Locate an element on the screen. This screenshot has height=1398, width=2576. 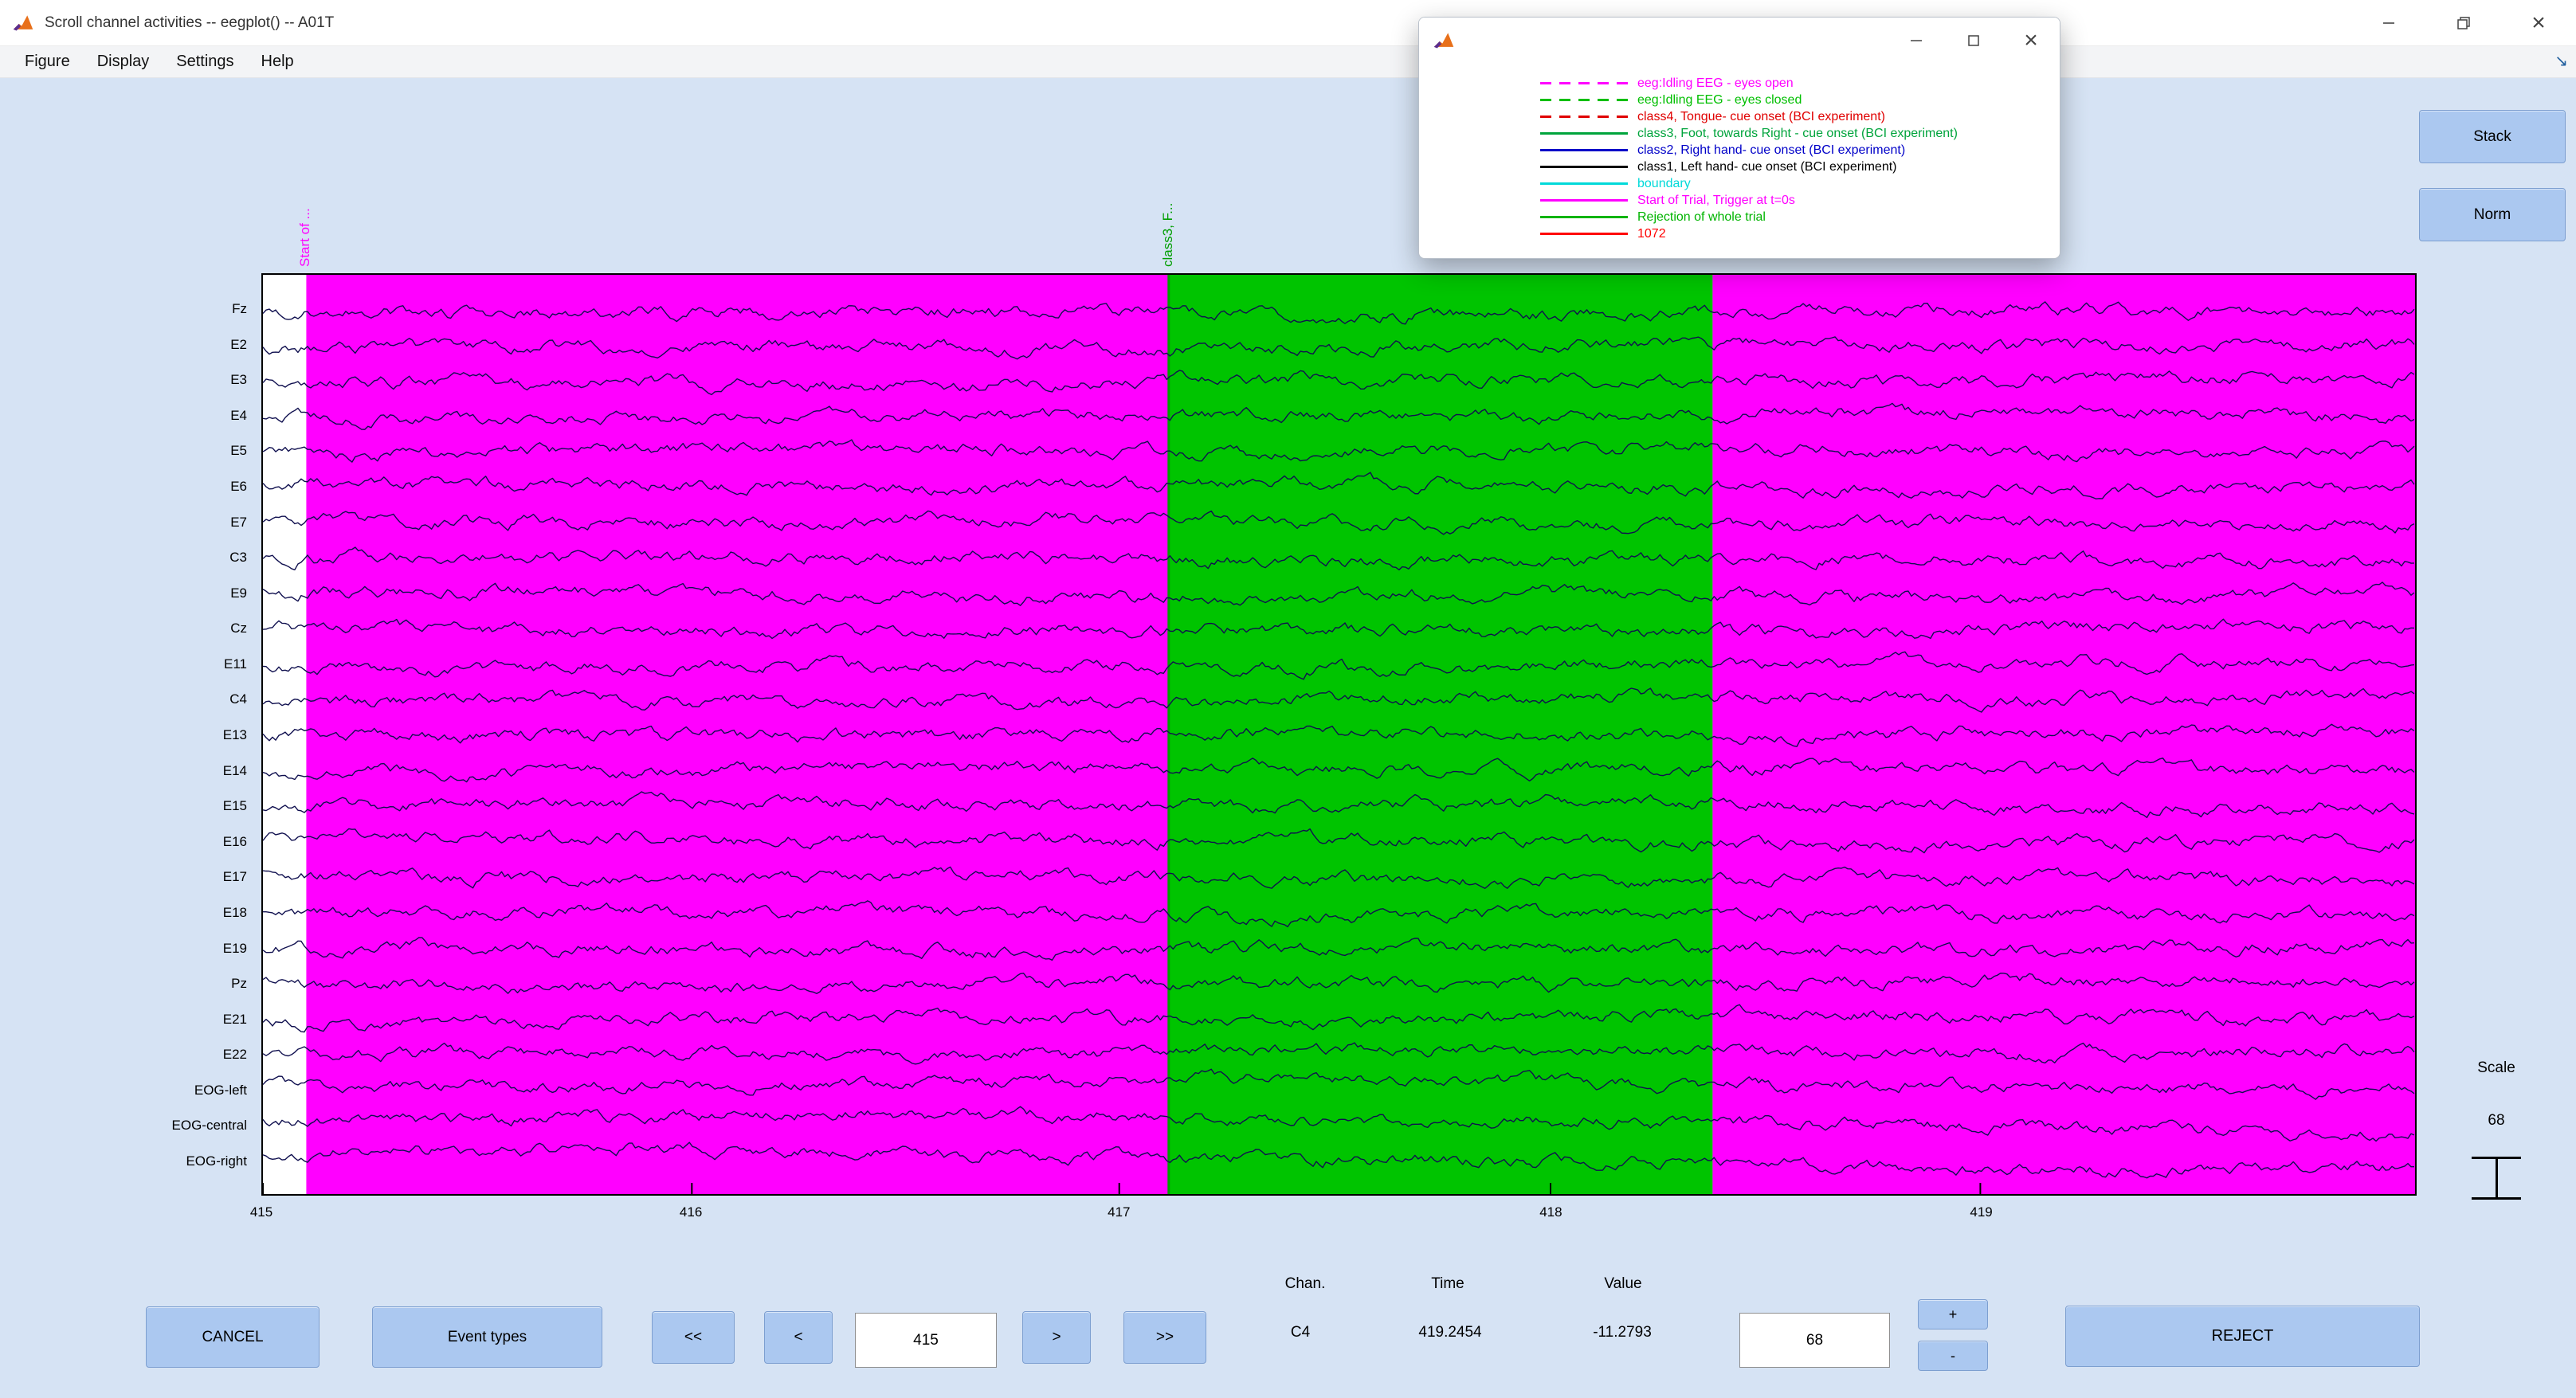
legend-close-button: × is located at coordinates (2031, 41).